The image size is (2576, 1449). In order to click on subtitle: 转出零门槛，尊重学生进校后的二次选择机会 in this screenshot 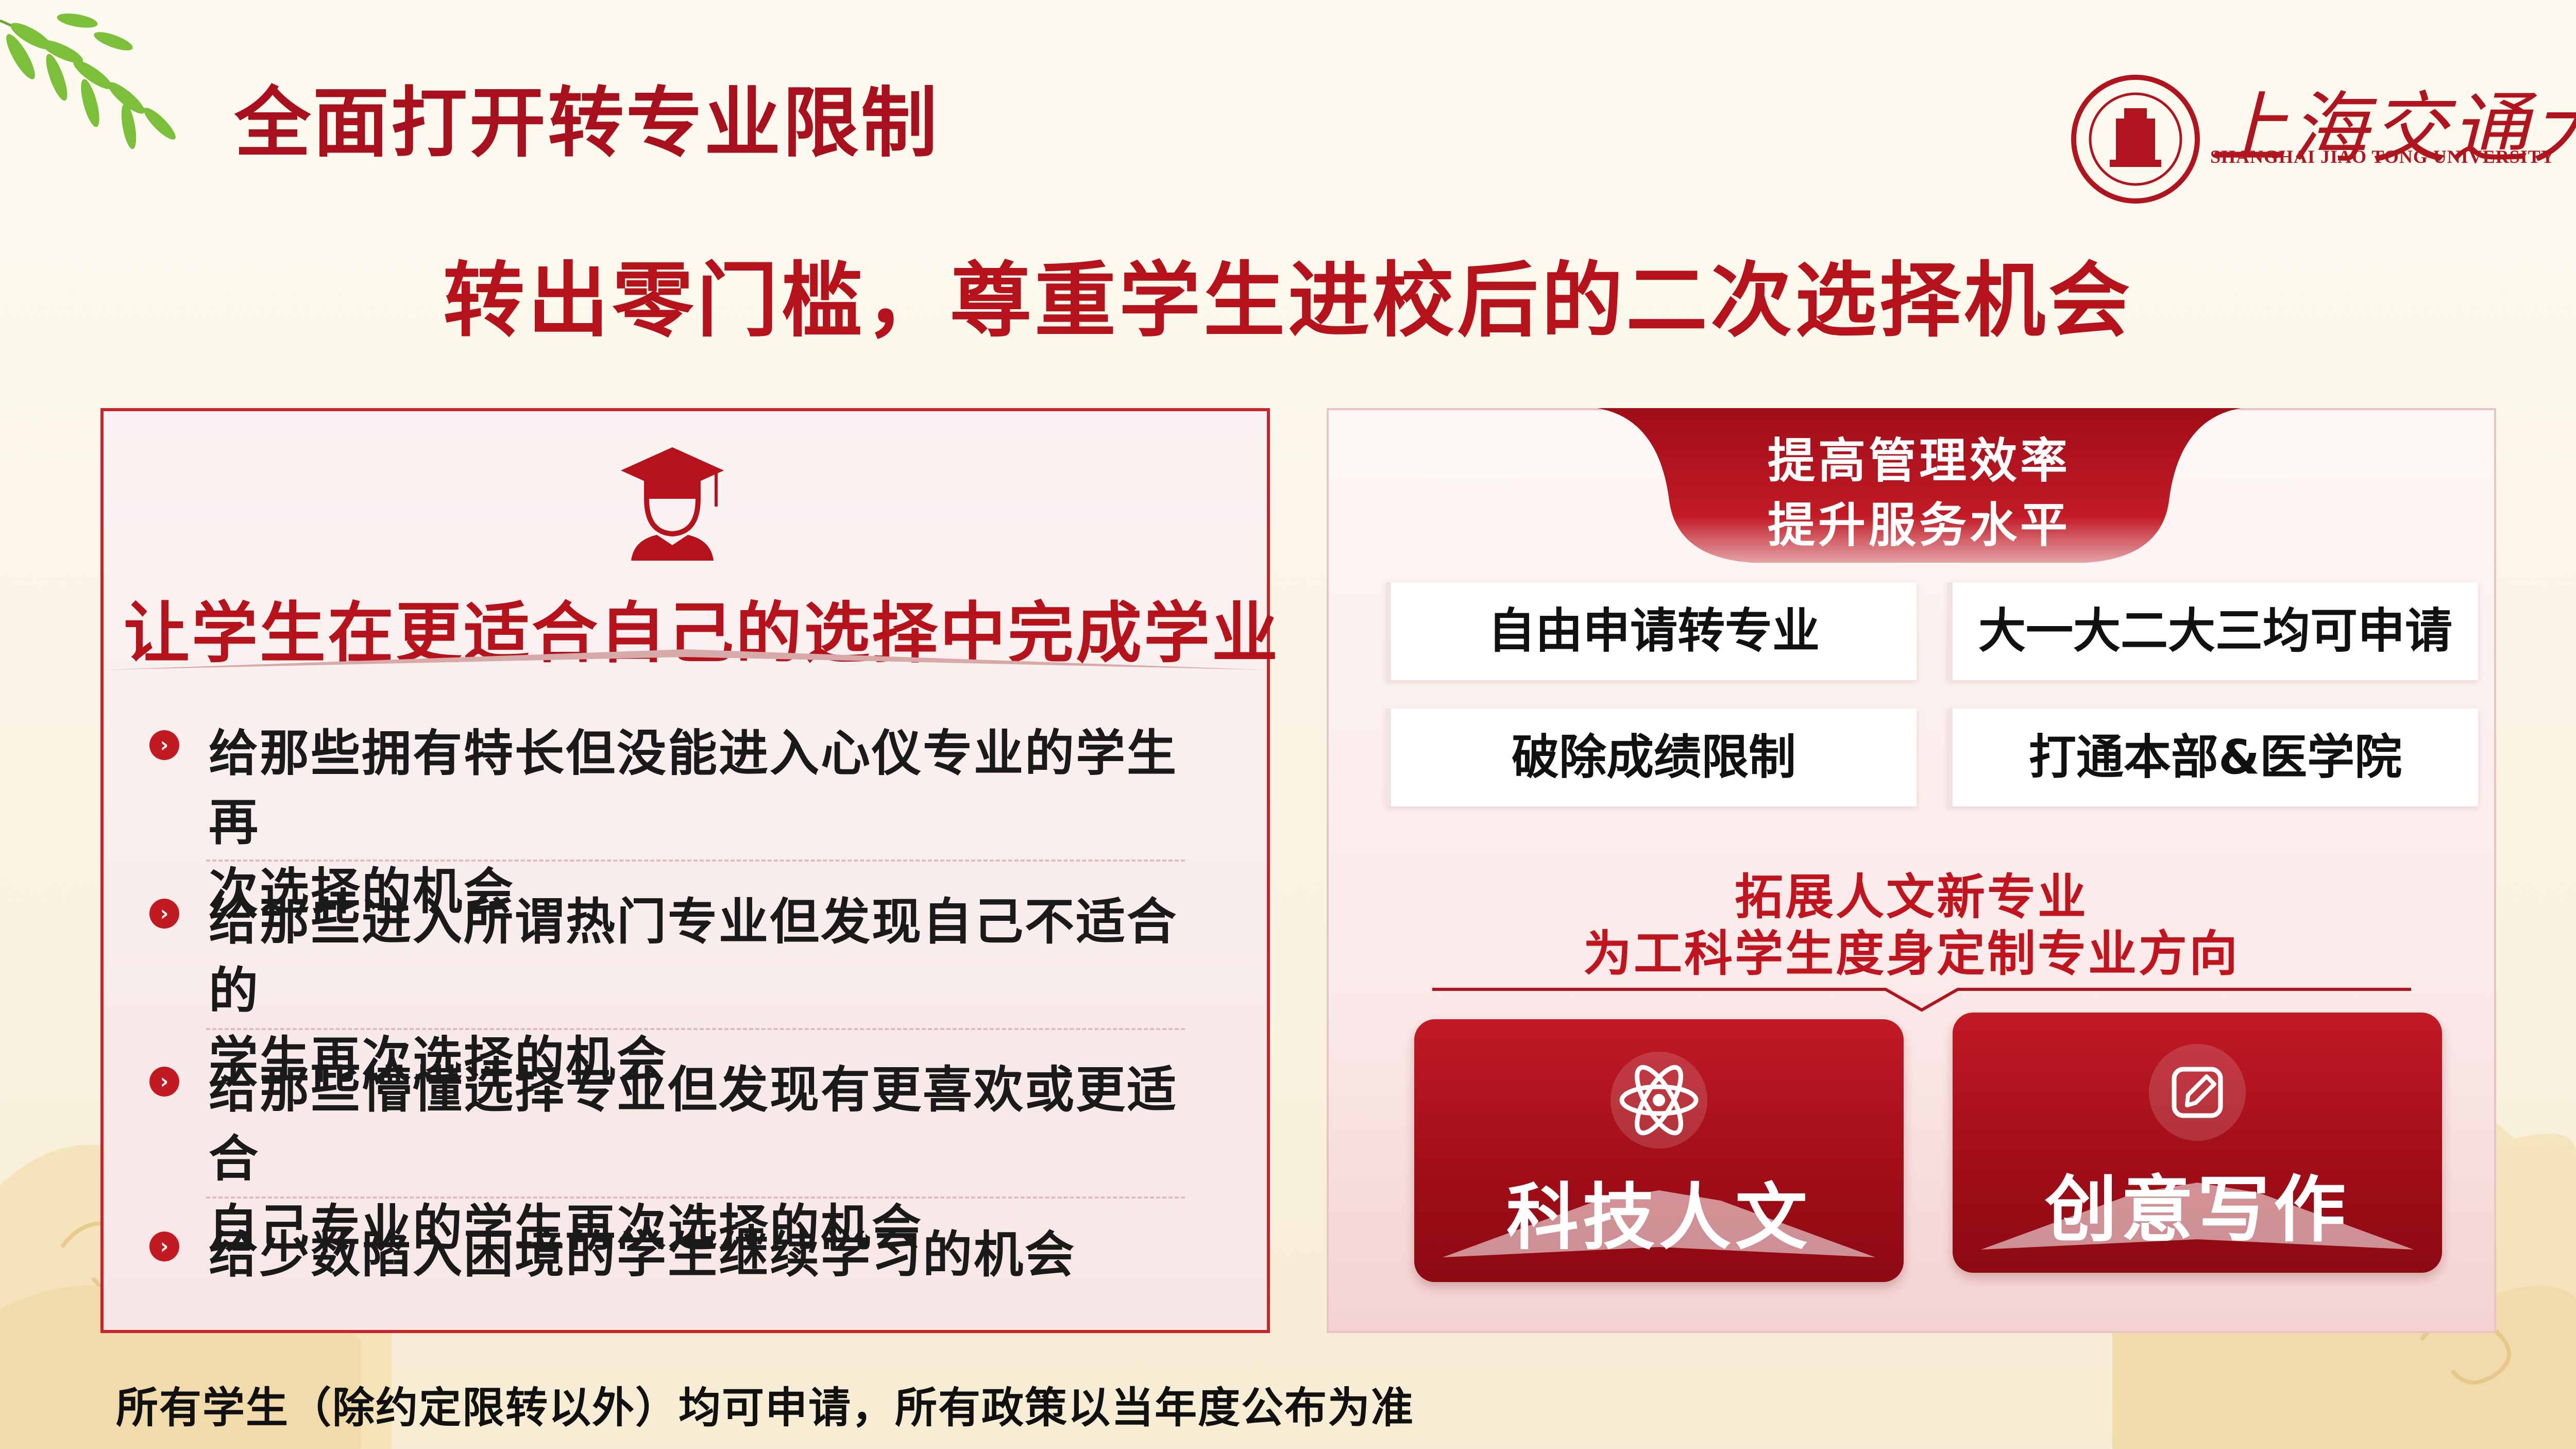, I will do `click(1288, 301)`.